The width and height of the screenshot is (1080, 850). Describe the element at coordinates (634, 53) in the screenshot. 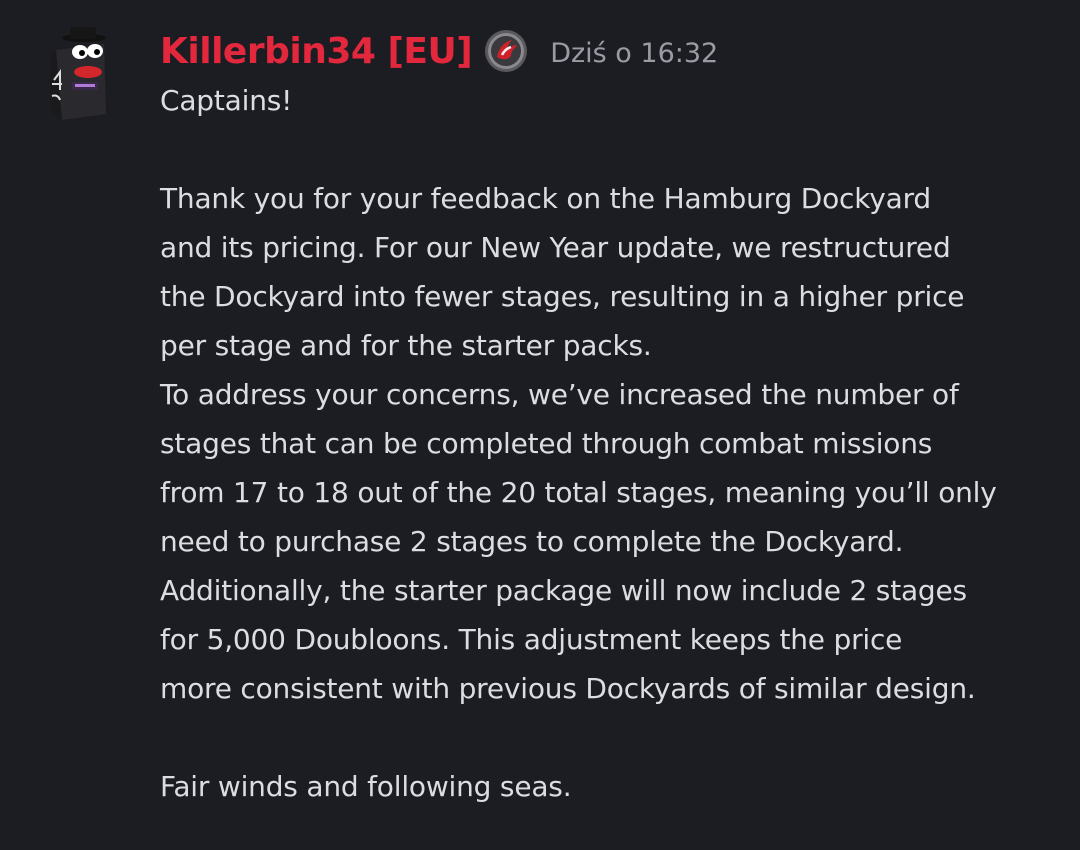

I see `message-timestamp: Dziś o 16:32` at that location.